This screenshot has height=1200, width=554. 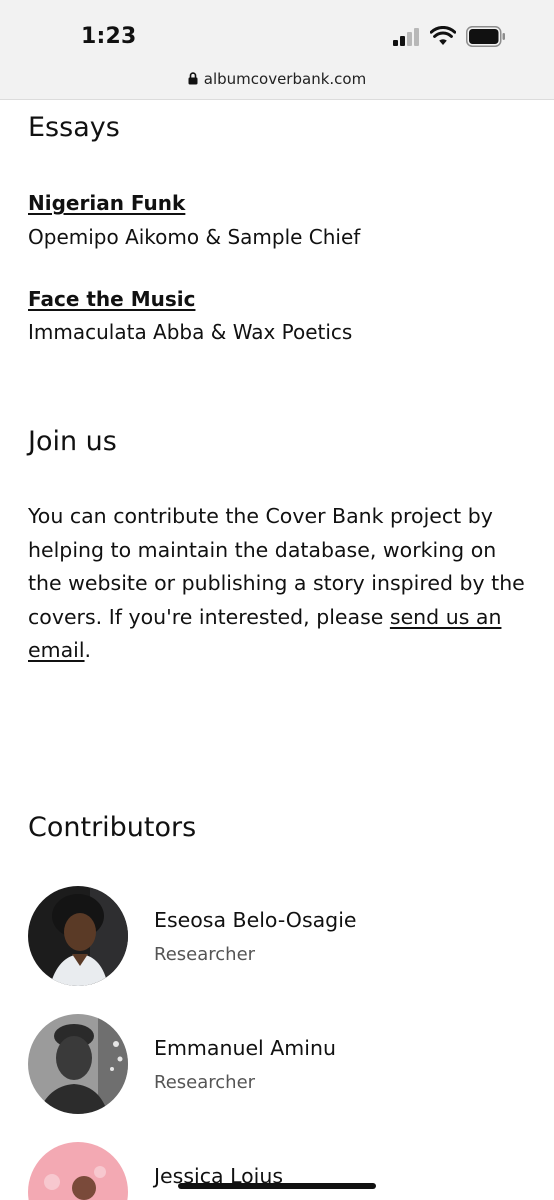 What do you see at coordinates (278, 1064) in the screenshot?
I see `contributor-item: Emmanuel Aminu Researcher` at bounding box center [278, 1064].